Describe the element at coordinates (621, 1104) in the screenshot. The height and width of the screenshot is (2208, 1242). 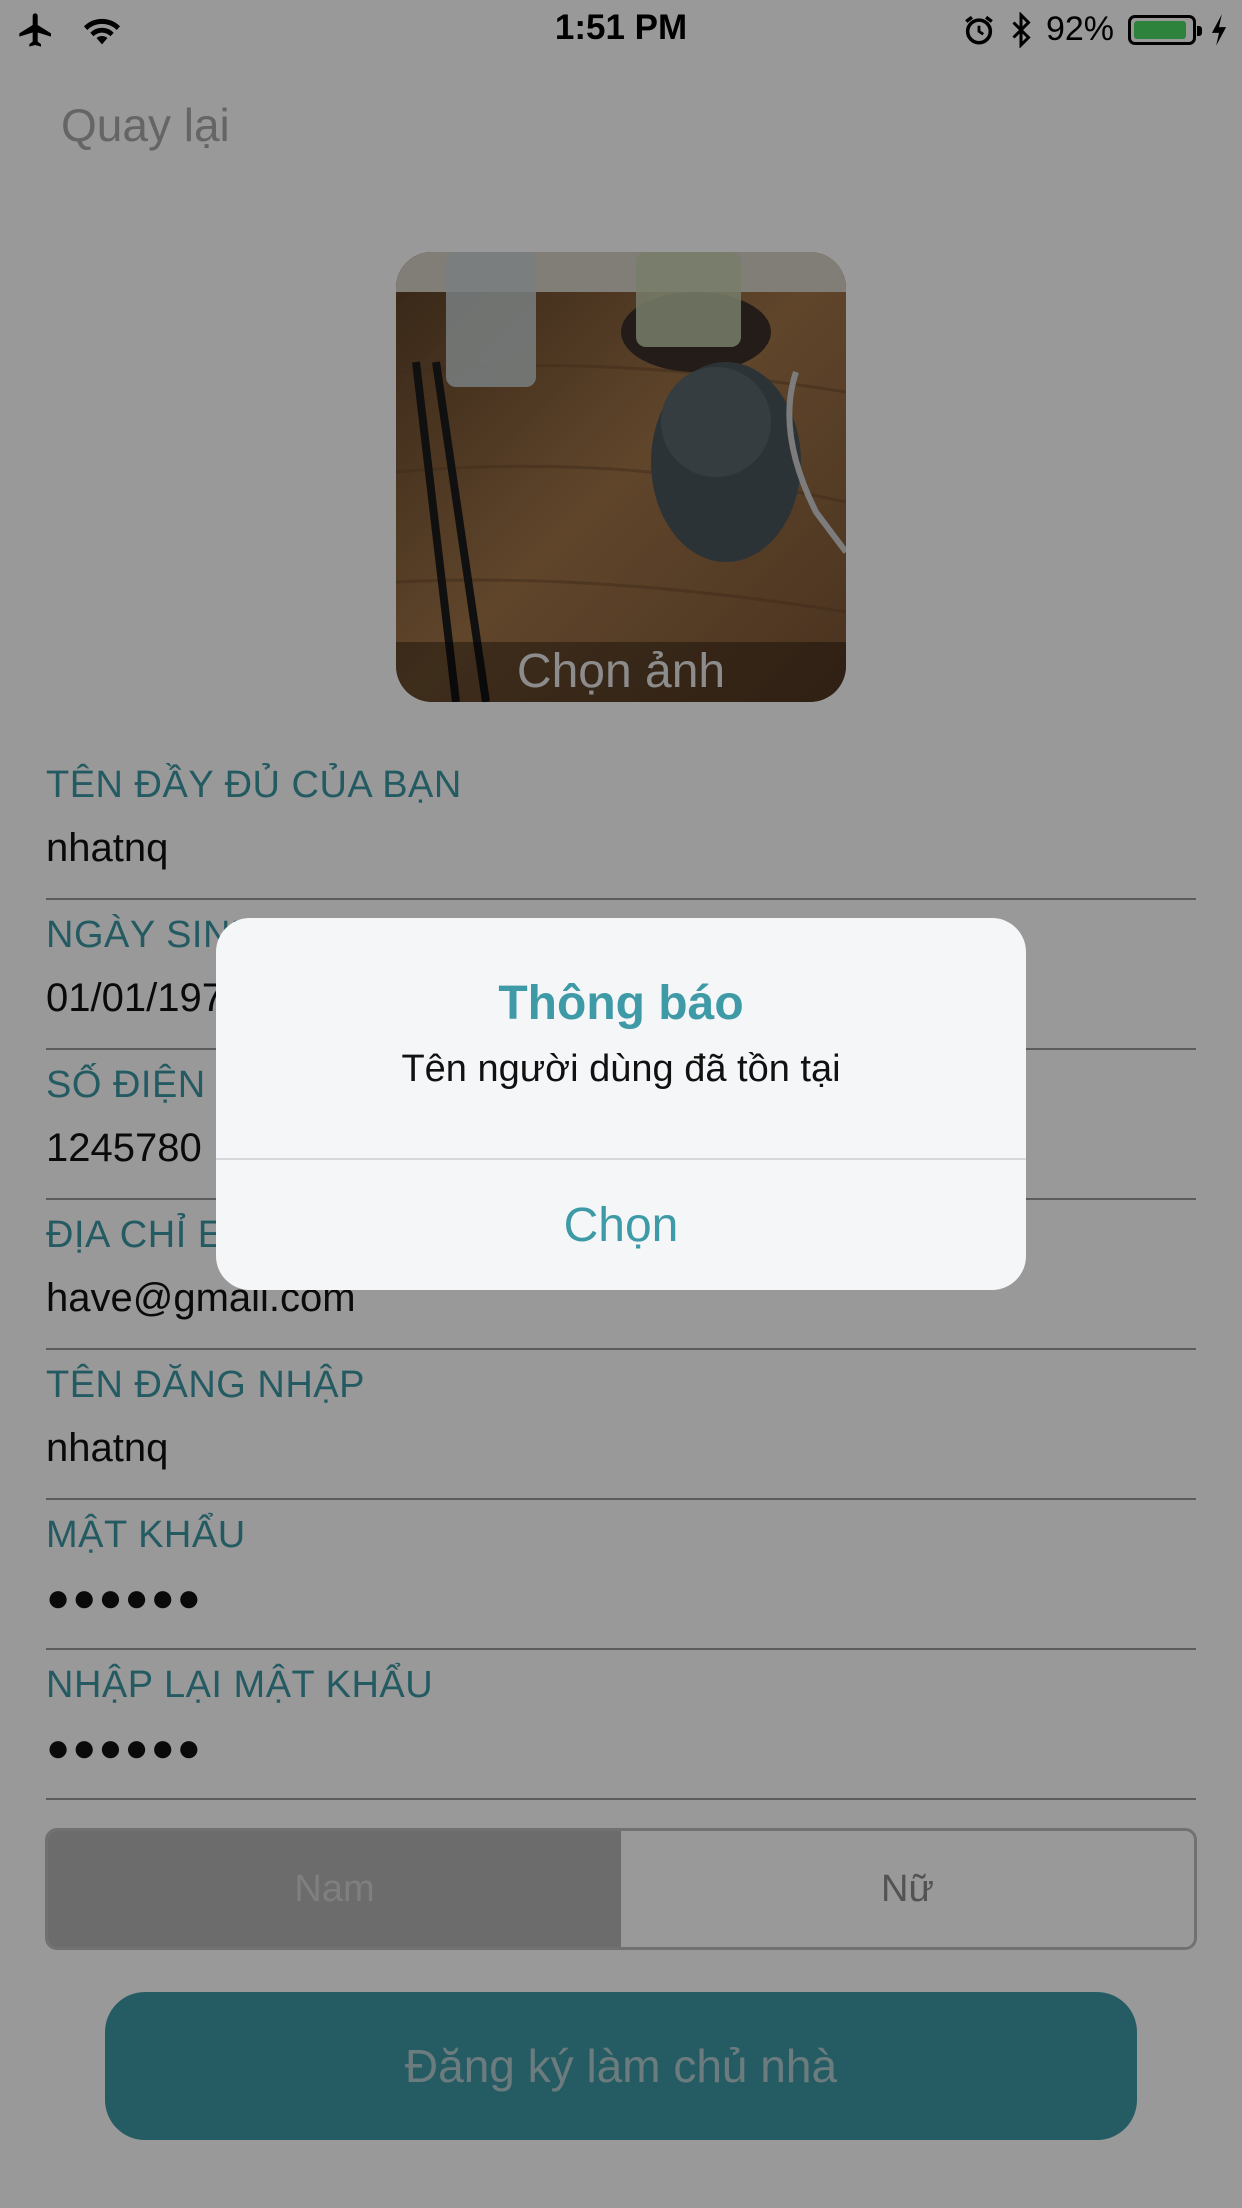
I see `alert-dialog: Thông báo Tên người dùng đã tồn tại Chọn` at that location.